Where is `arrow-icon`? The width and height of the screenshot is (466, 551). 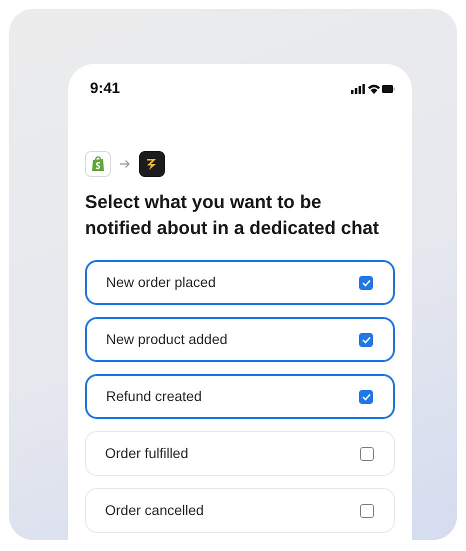 arrow-icon is located at coordinates (125, 163).